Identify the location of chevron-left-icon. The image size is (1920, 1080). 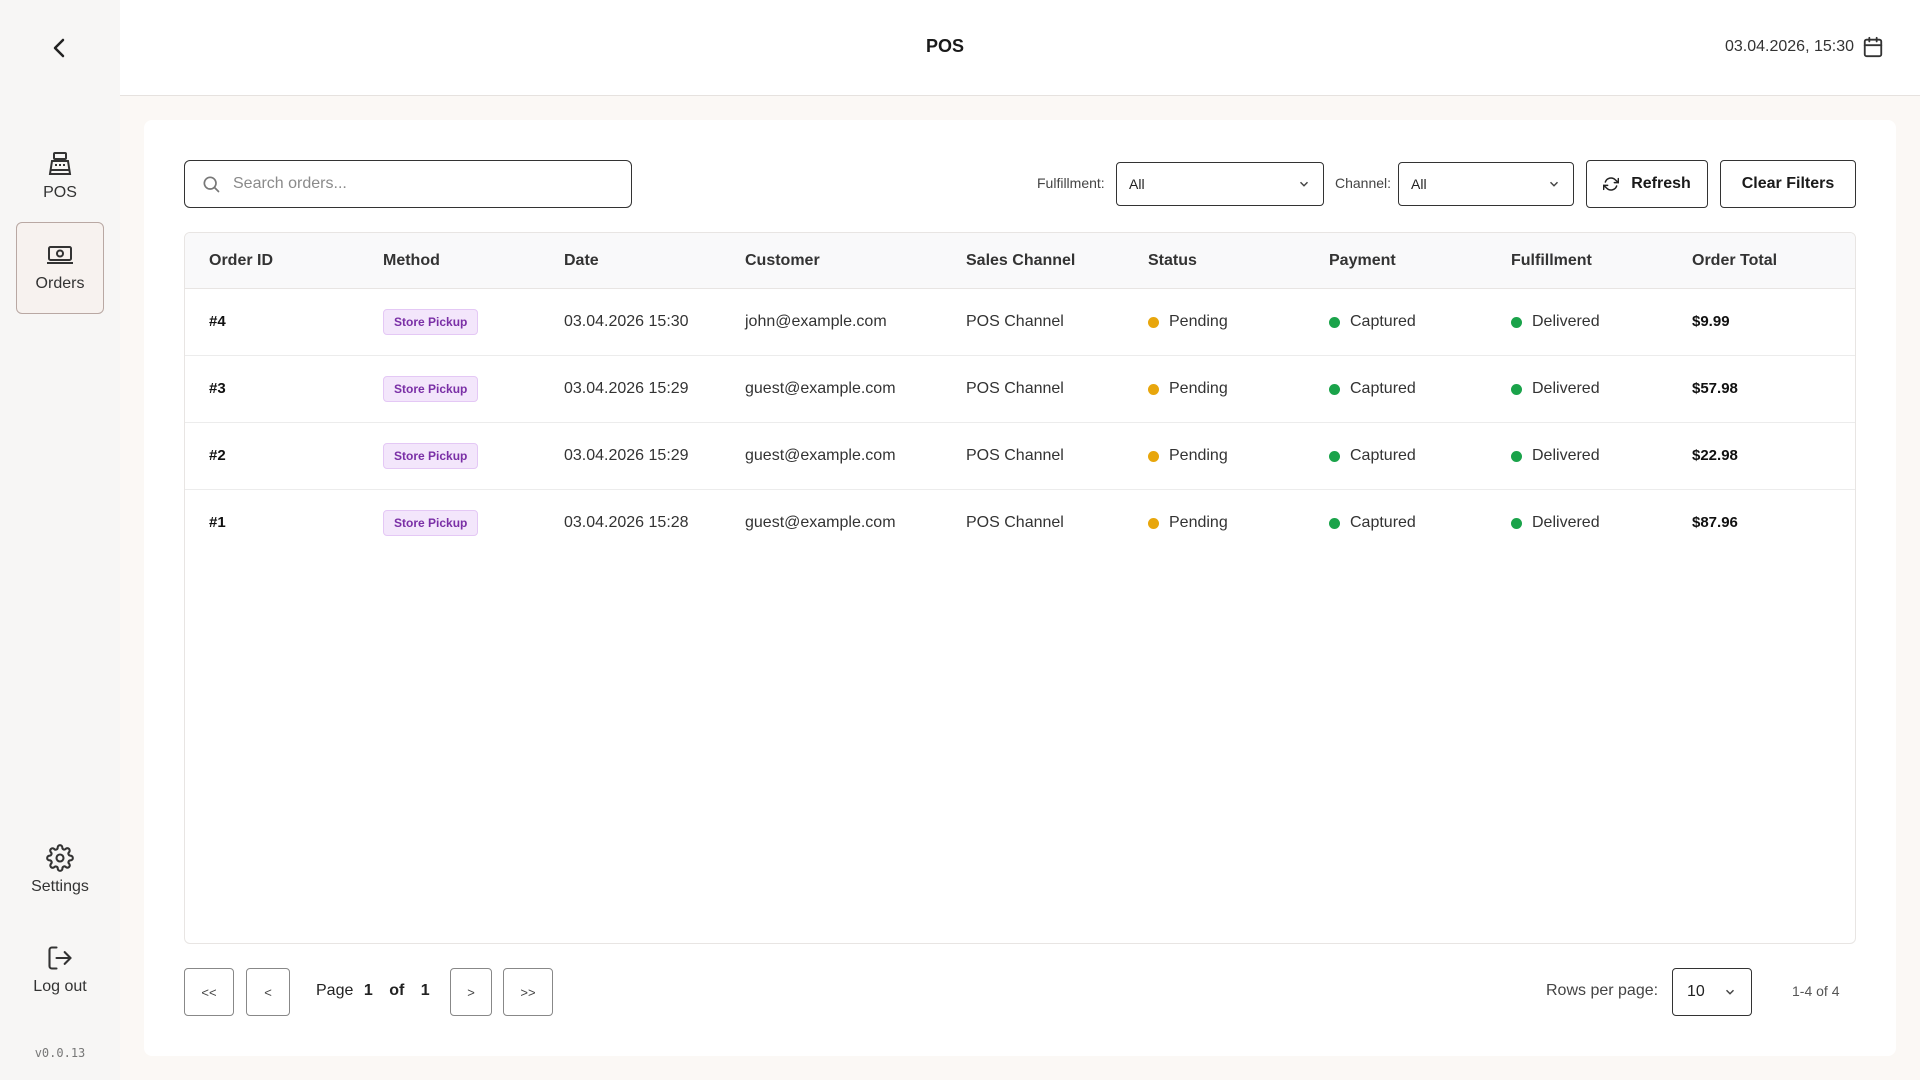
(59, 48).